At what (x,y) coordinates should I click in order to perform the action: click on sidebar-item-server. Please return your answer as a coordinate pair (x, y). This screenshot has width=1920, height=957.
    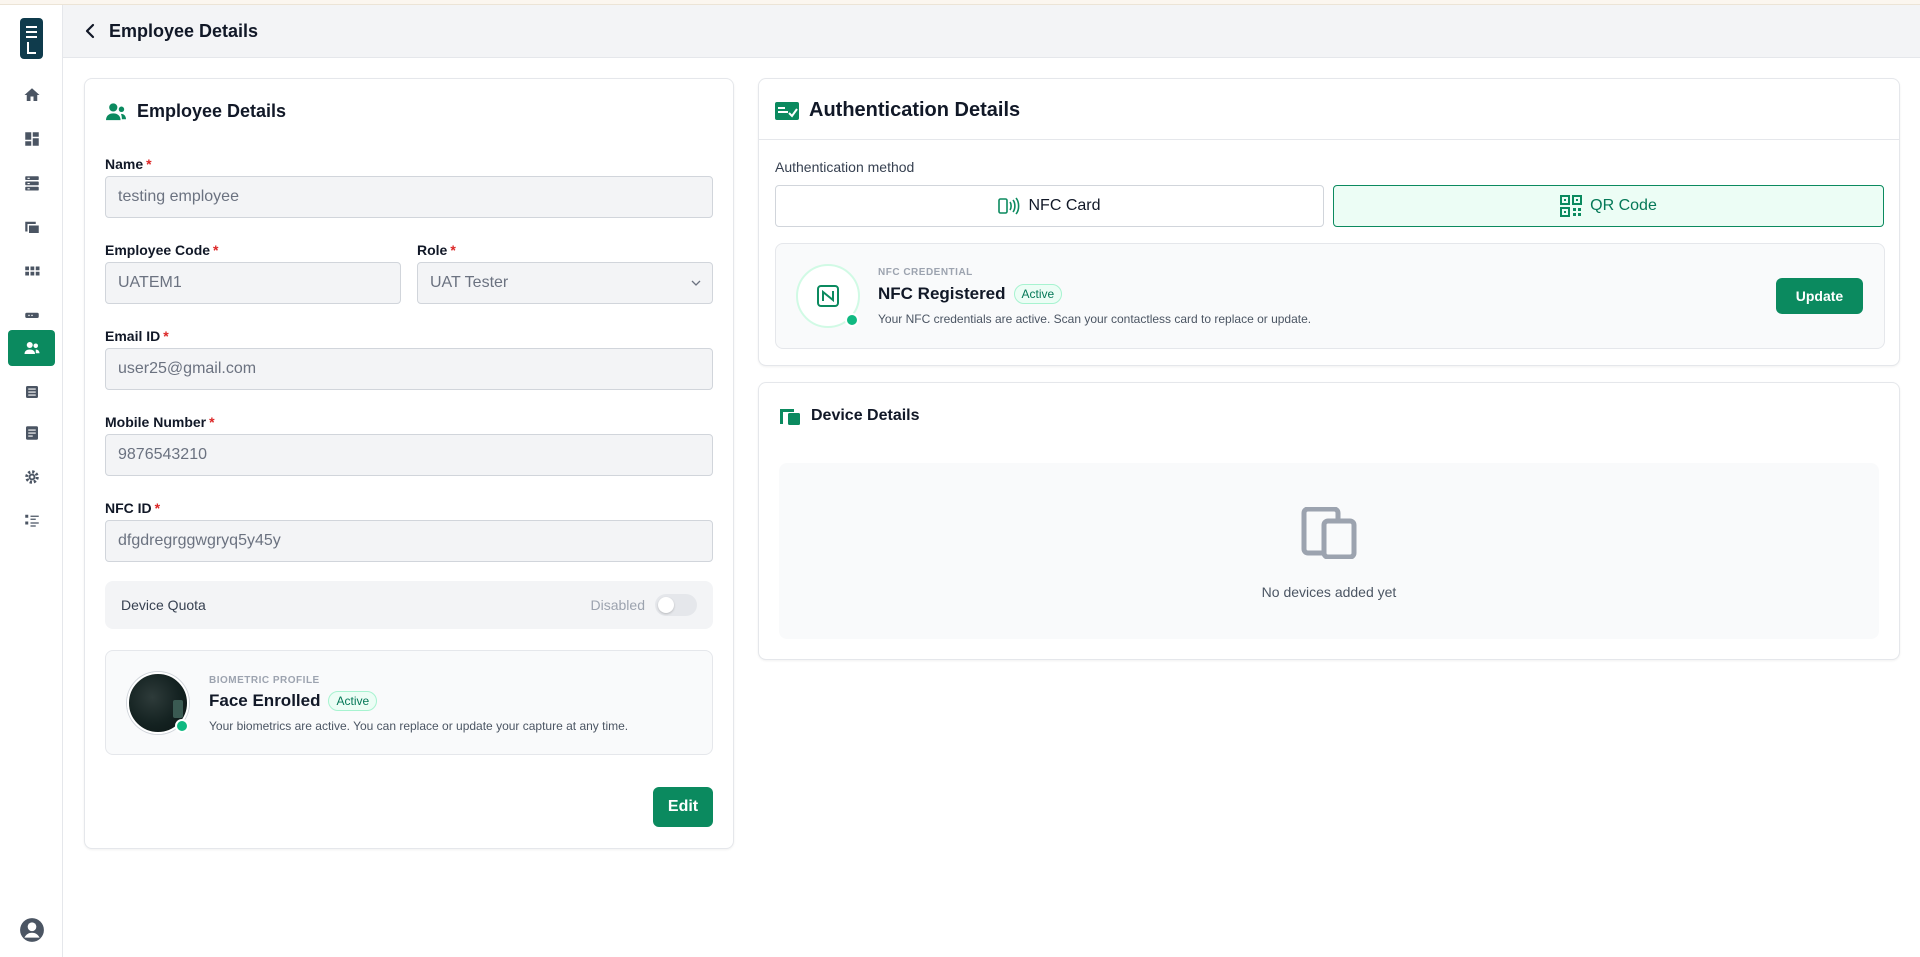
    Looking at the image, I should click on (31, 183).